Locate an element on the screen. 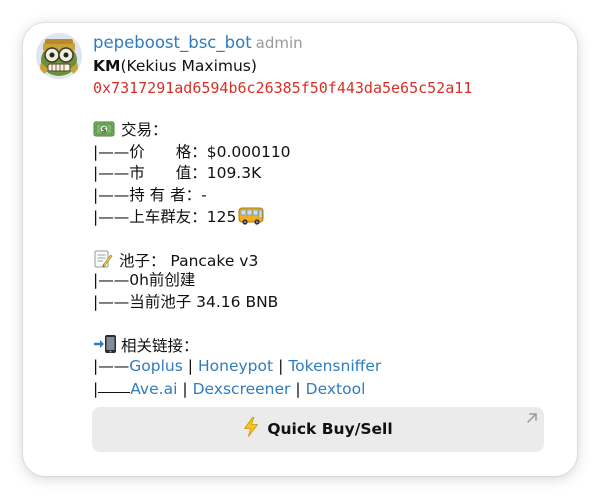 This screenshot has width=600, height=500. trade-heading: 交易： is located at coordinates (144, 130).